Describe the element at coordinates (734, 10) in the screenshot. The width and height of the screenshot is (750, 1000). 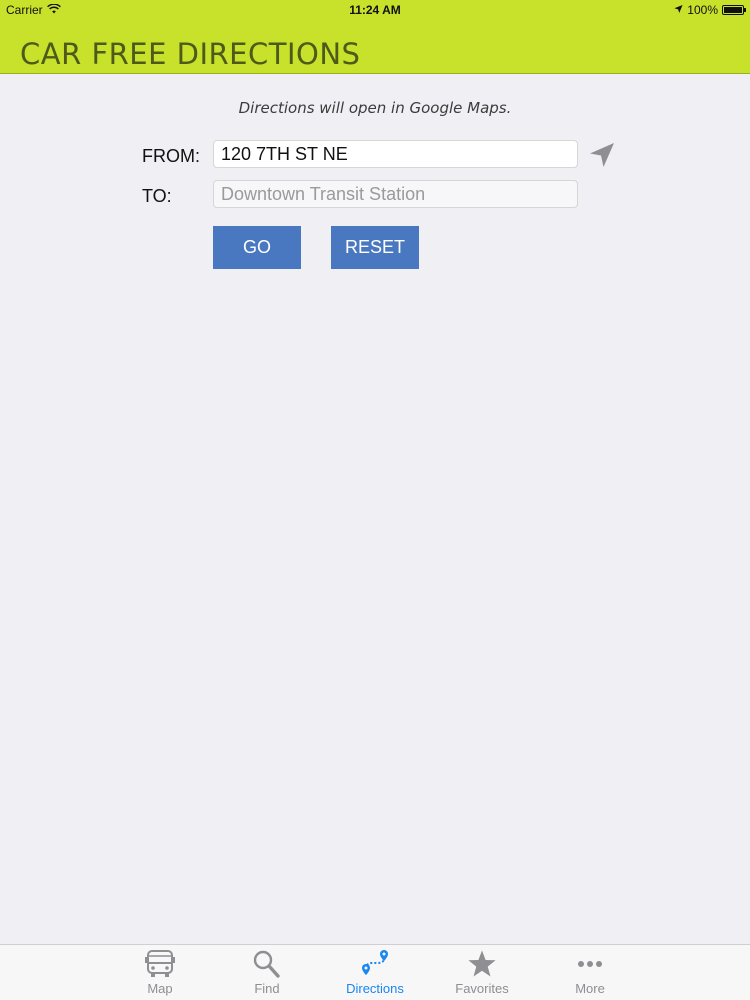
I see `battery-icon` at that location.